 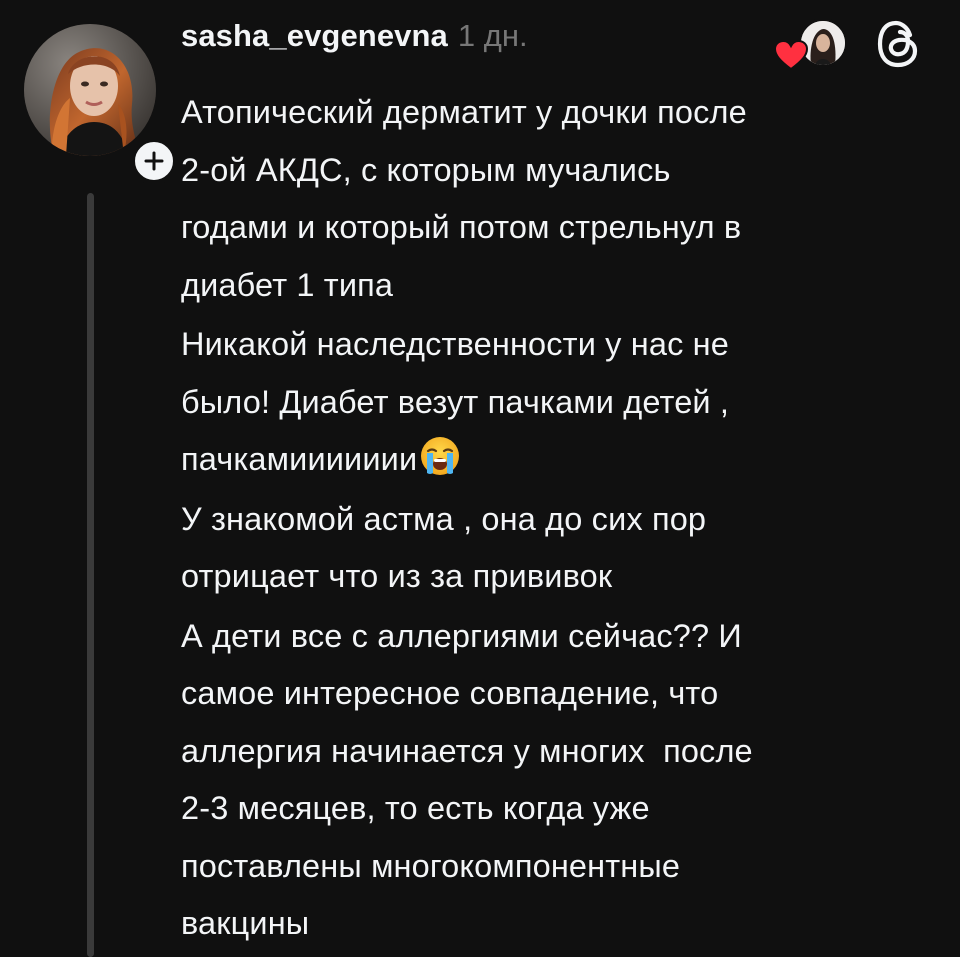 I want to click on follow-button, so click(x=154, y=161).